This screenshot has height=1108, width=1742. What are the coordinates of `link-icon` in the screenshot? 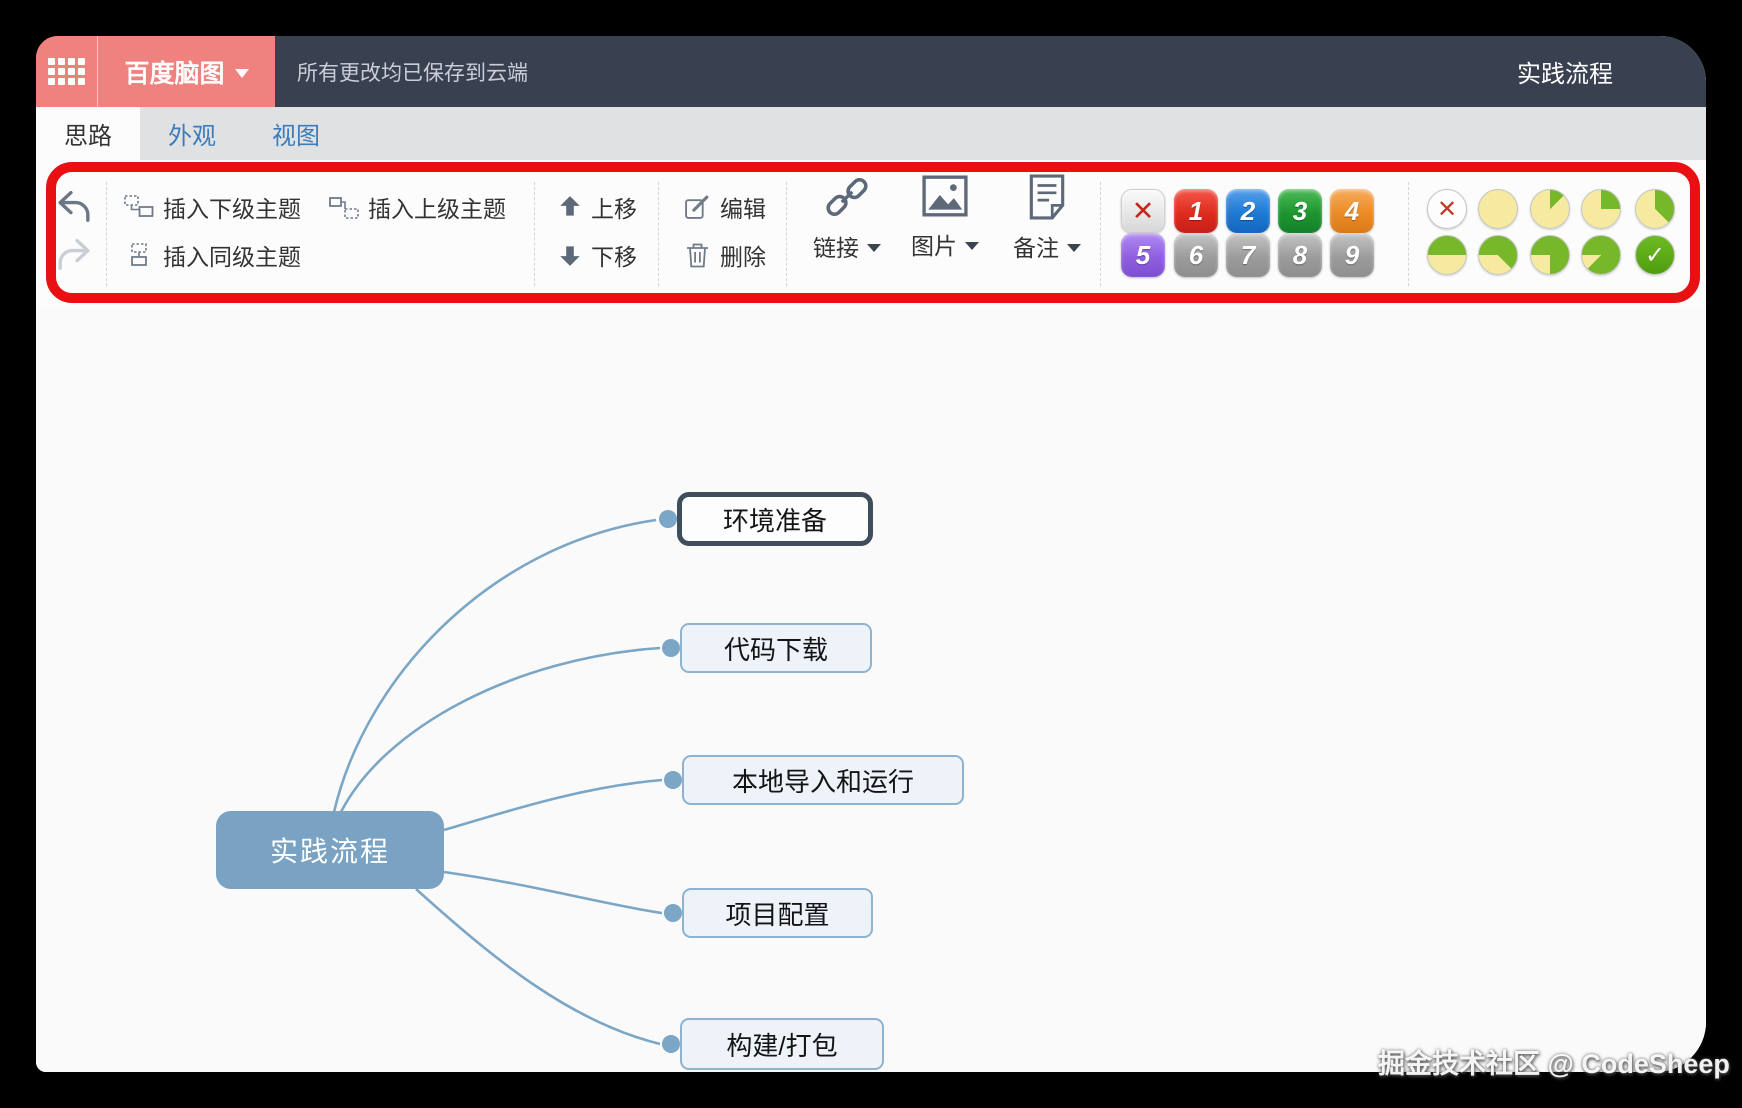 It's located at (847, 197).